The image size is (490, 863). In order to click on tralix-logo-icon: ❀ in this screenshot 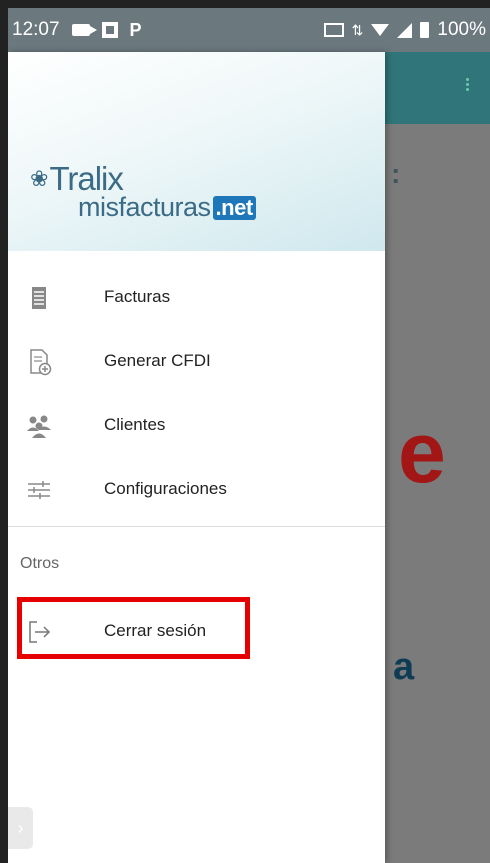, I will do `click(39, 178)`.